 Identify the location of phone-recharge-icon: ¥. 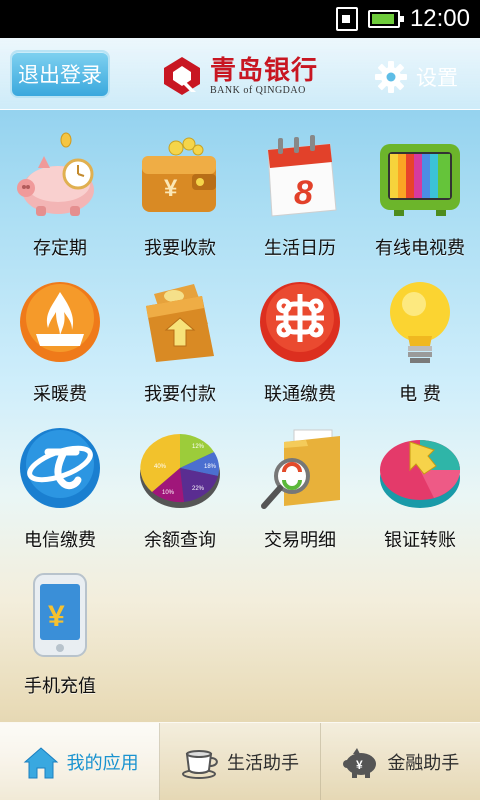
(60, 615).